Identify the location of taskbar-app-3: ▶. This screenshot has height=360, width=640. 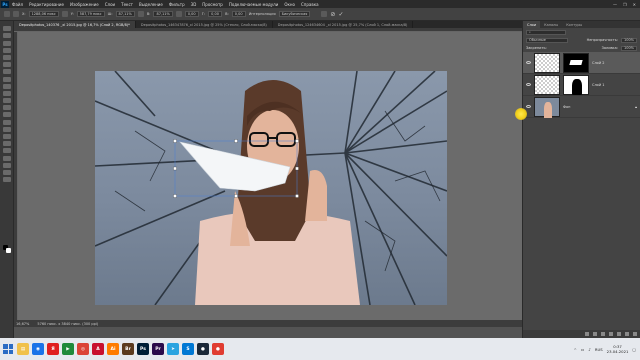
(68, 349).